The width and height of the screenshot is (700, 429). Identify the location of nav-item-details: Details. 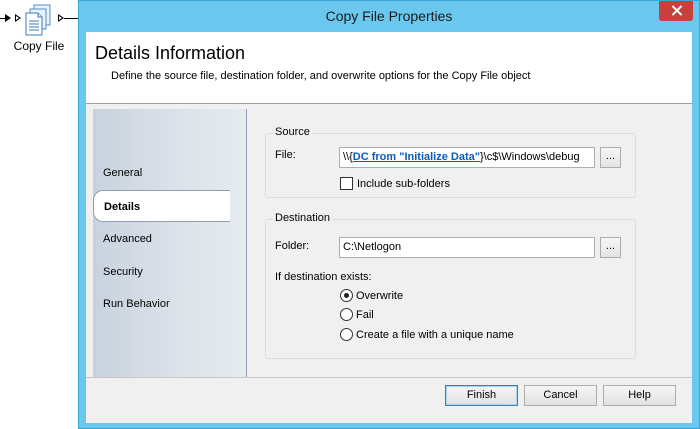
(161, 206).